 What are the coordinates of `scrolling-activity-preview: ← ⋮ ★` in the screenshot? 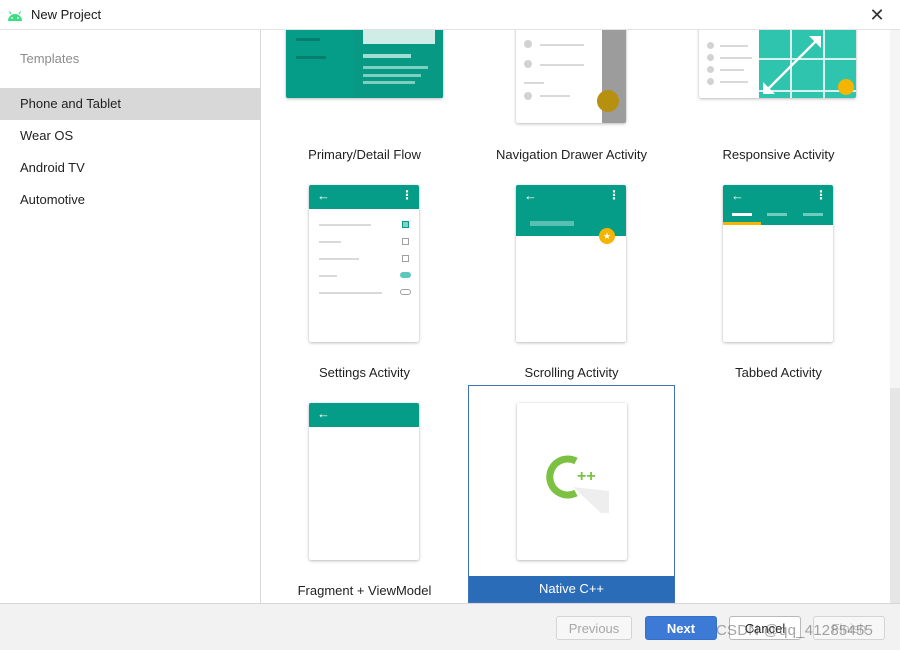 It's located at (571, 263).